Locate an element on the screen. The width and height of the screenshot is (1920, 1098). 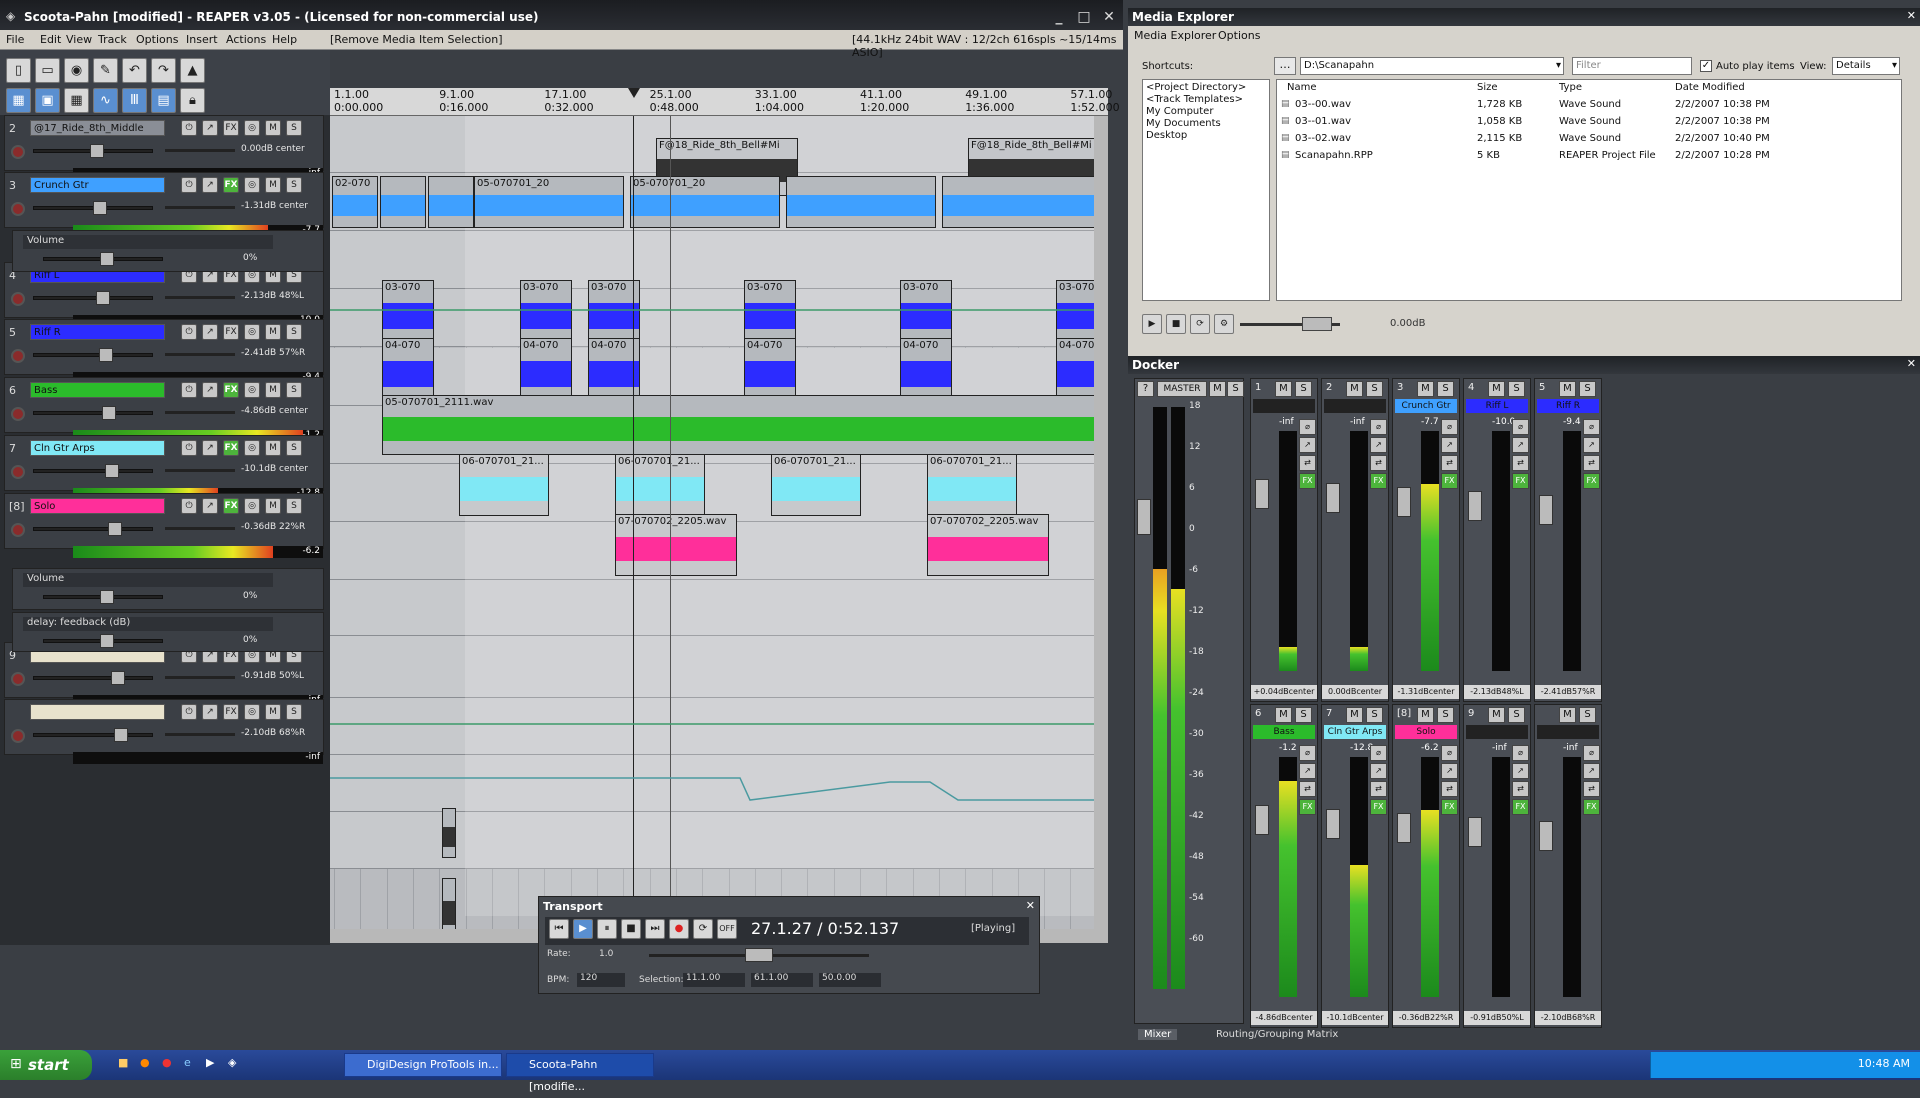
play-cursor-marker is located at coordinates (634, 93).